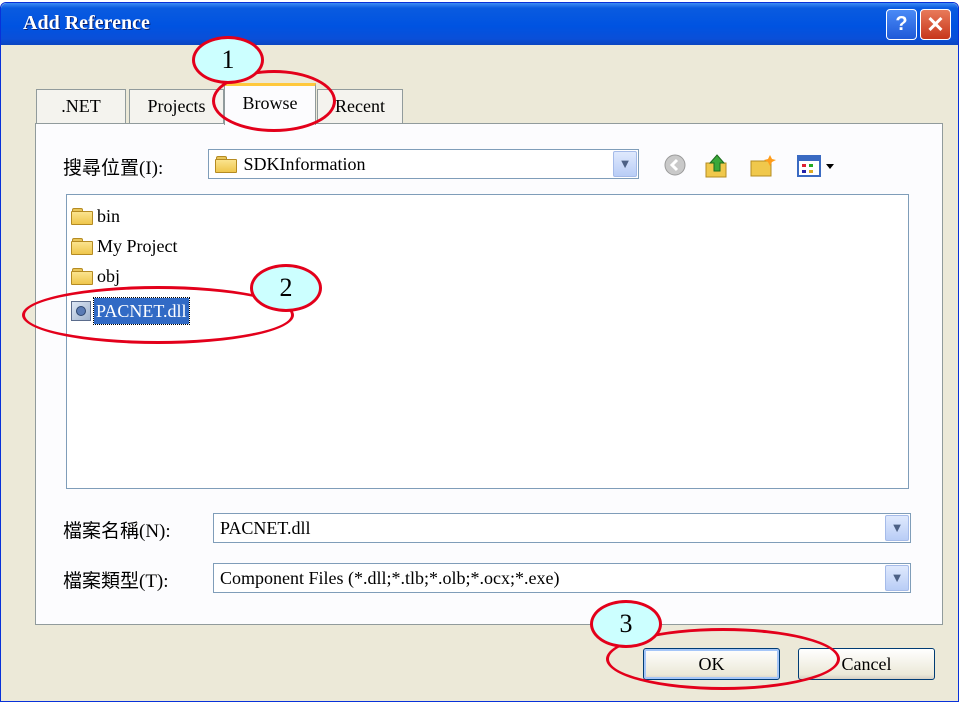 The height and width of the screenshot is (702, 963). I want to click on step-marker-3: 3, so click(626, 624).